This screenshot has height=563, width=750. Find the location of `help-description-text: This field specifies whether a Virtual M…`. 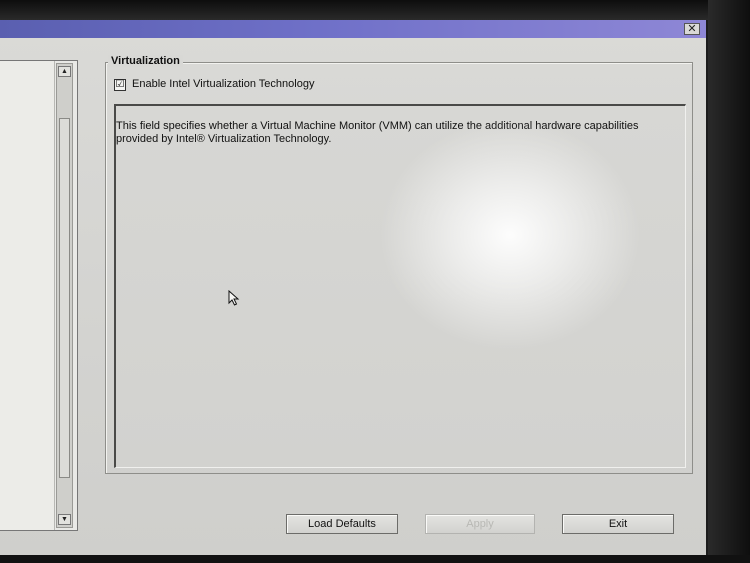

help-description-text: This field specifies whether a Virtual M… is located at coordinates (377, 132).